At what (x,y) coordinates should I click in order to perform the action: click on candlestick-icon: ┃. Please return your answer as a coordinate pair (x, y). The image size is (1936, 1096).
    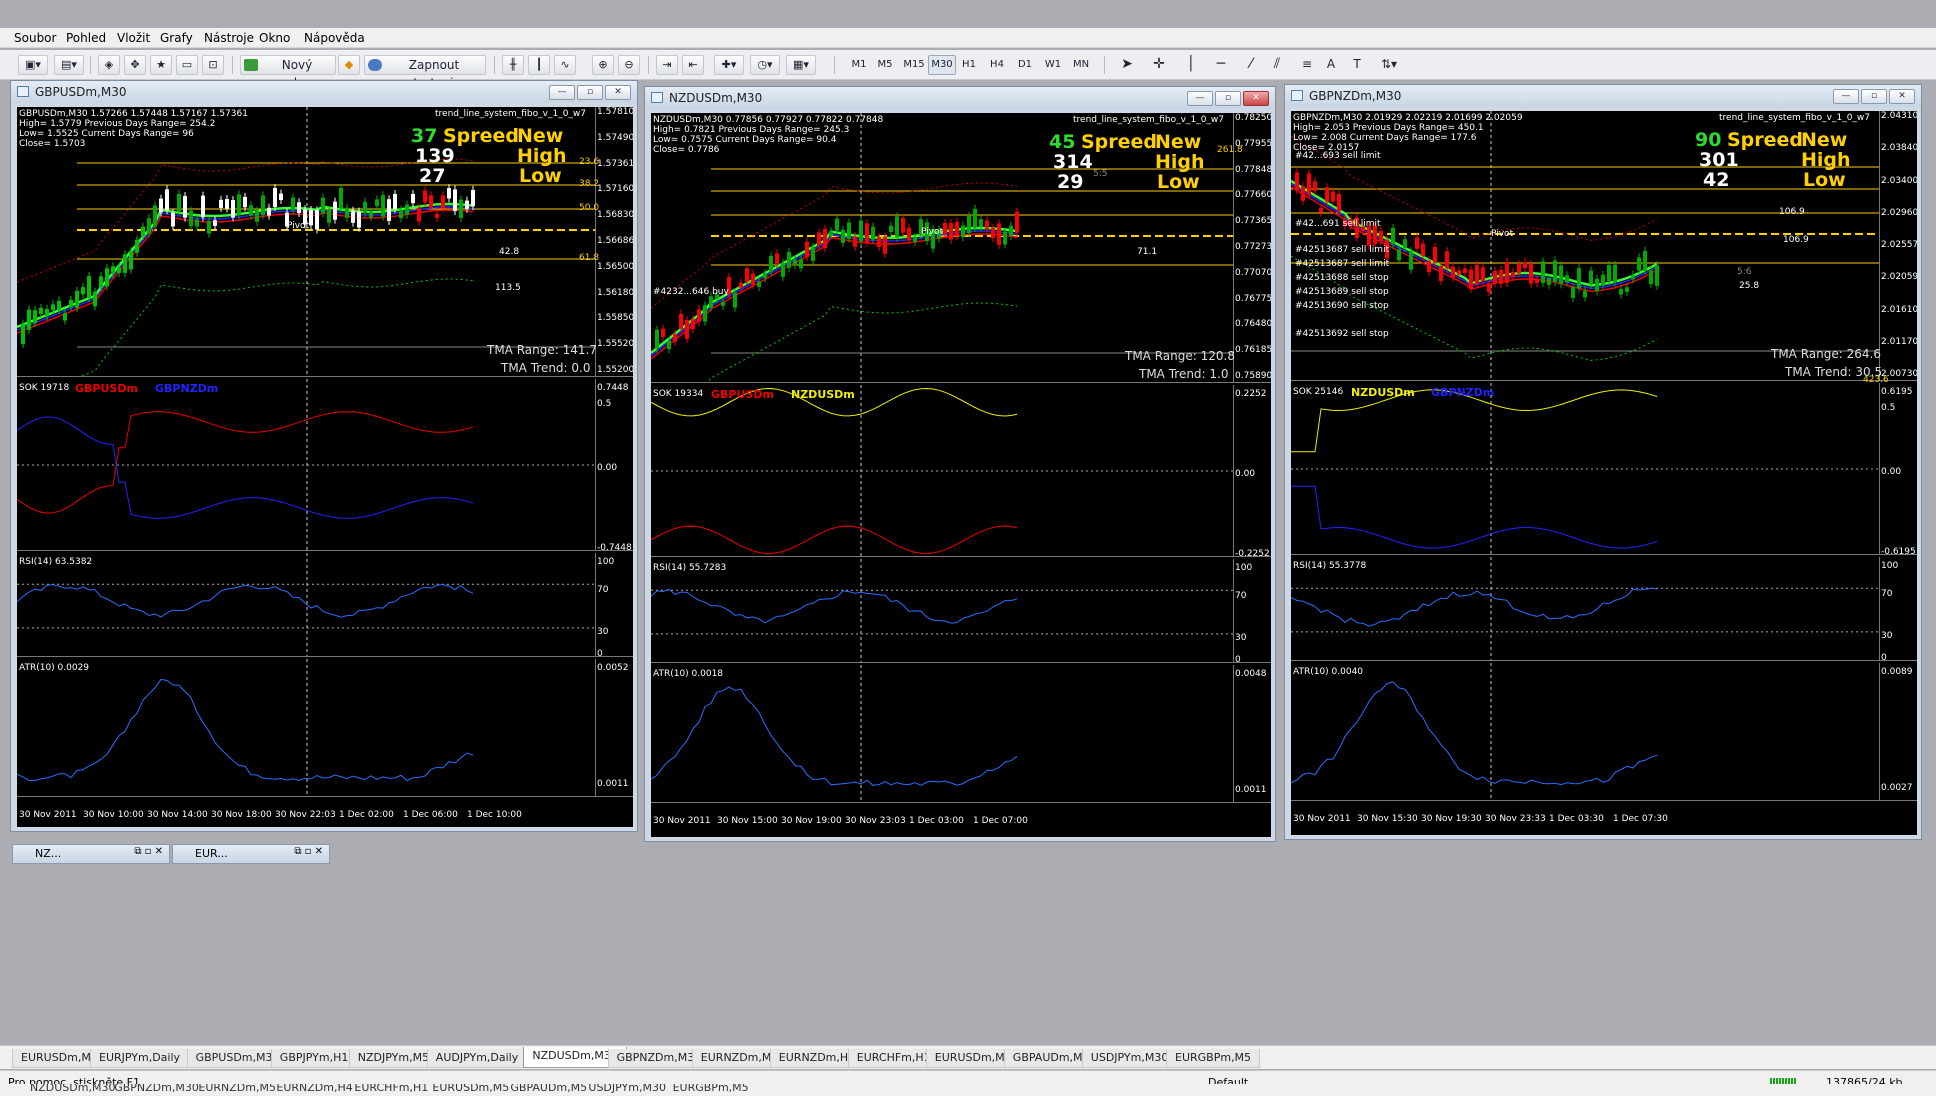
    Looking at the image, I should click on (539, 65).